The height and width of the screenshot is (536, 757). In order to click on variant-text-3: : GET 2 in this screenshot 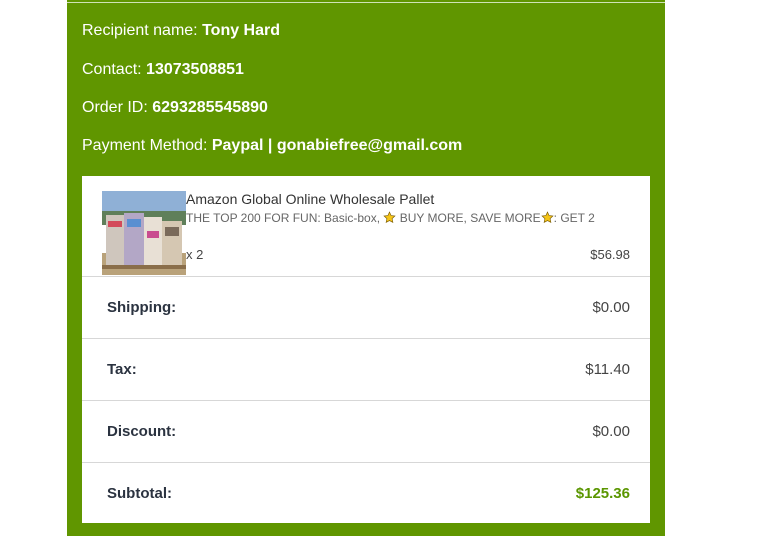, I will do `click(574, 218)`.